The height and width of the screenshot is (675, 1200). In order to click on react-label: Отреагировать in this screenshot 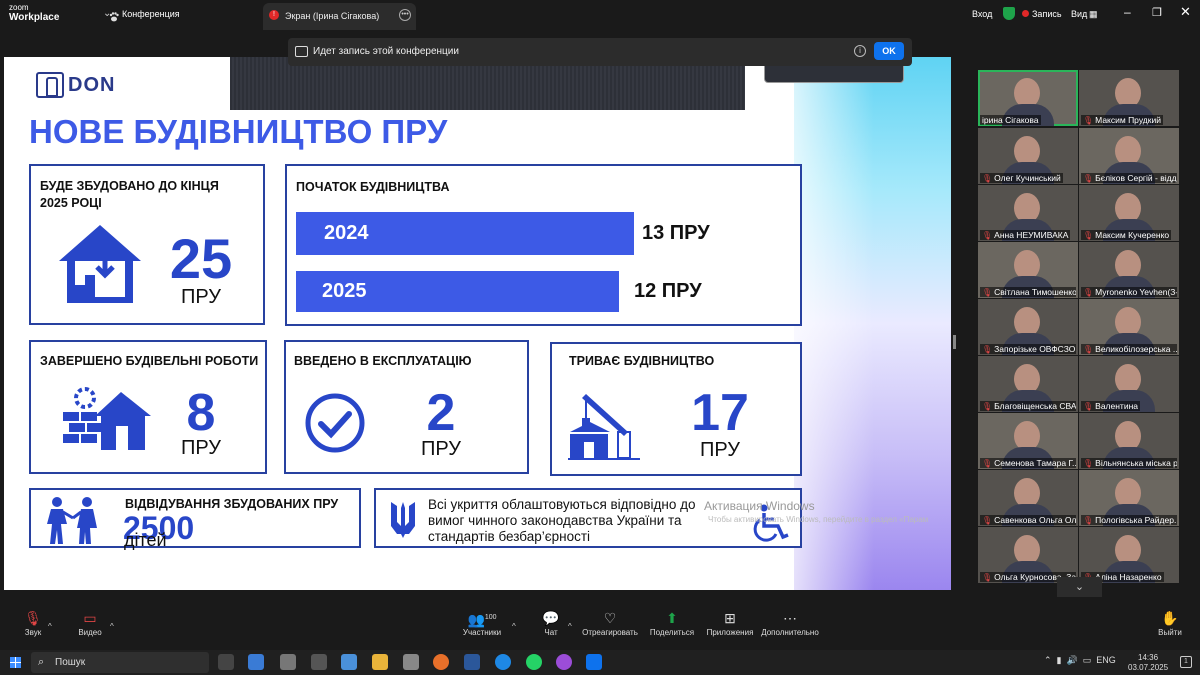, I will do `click(610, 632)`.